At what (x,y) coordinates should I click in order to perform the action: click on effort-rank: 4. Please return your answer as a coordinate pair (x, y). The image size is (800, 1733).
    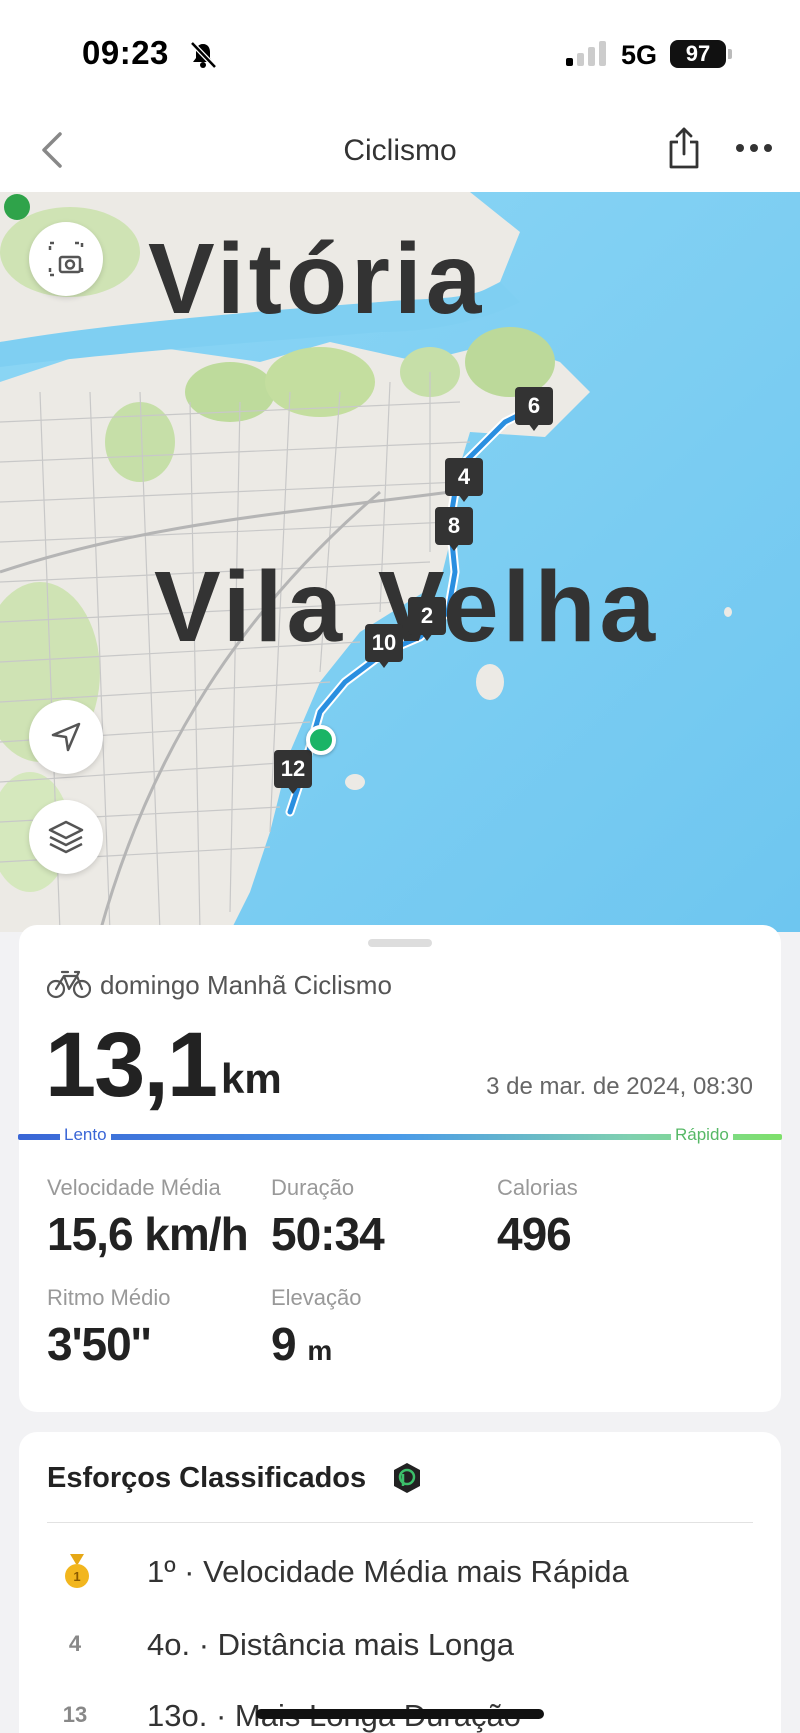
    Looking at the image, I should click on (75, 1643).